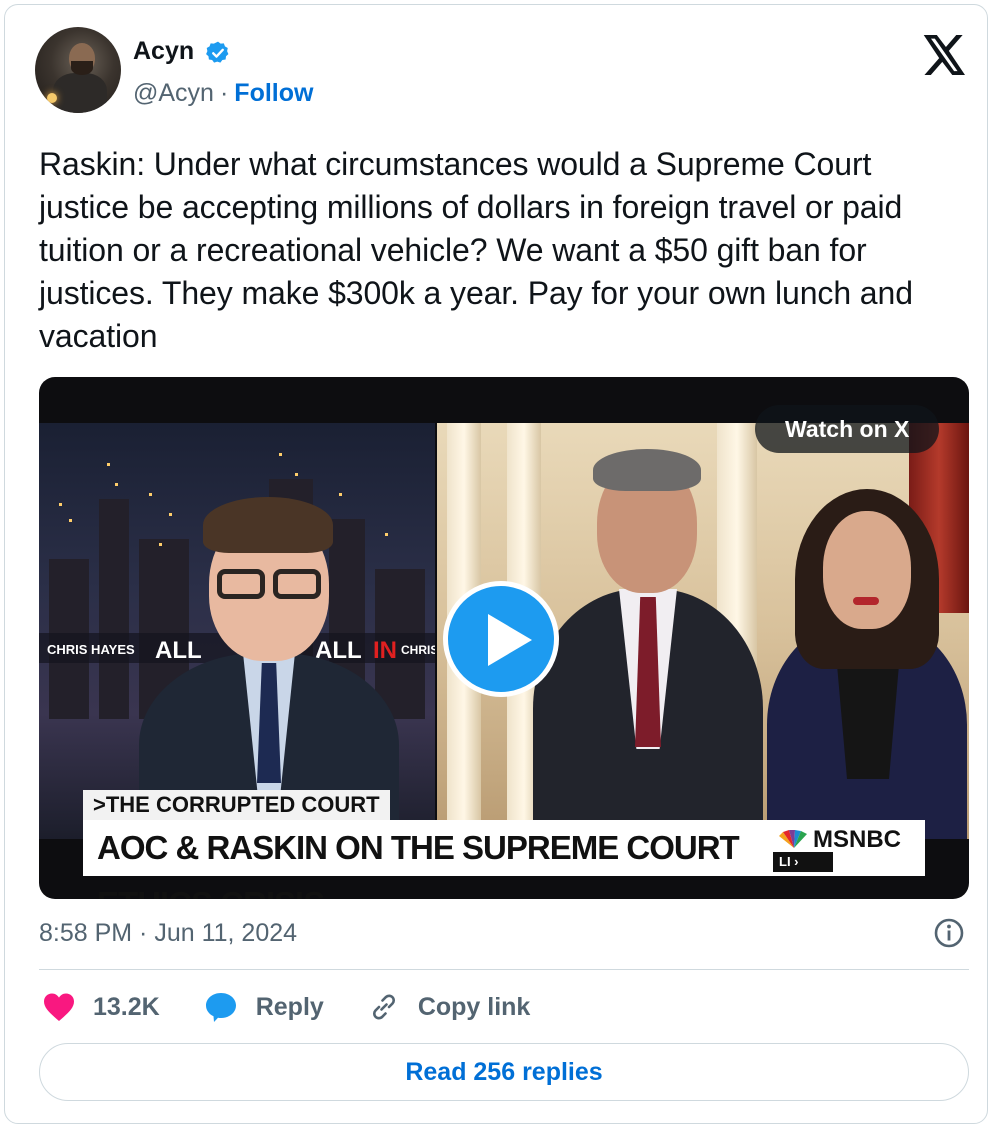  What do you see at coordinates (269, 661) in the screenshot?
I see `host-figure` at bounding box center [269, 661].